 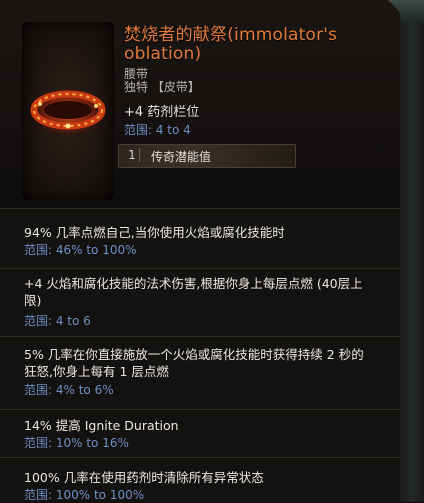 I want to click on stat-range: 范围: 46% to 100%, so click(x=80, y=250).